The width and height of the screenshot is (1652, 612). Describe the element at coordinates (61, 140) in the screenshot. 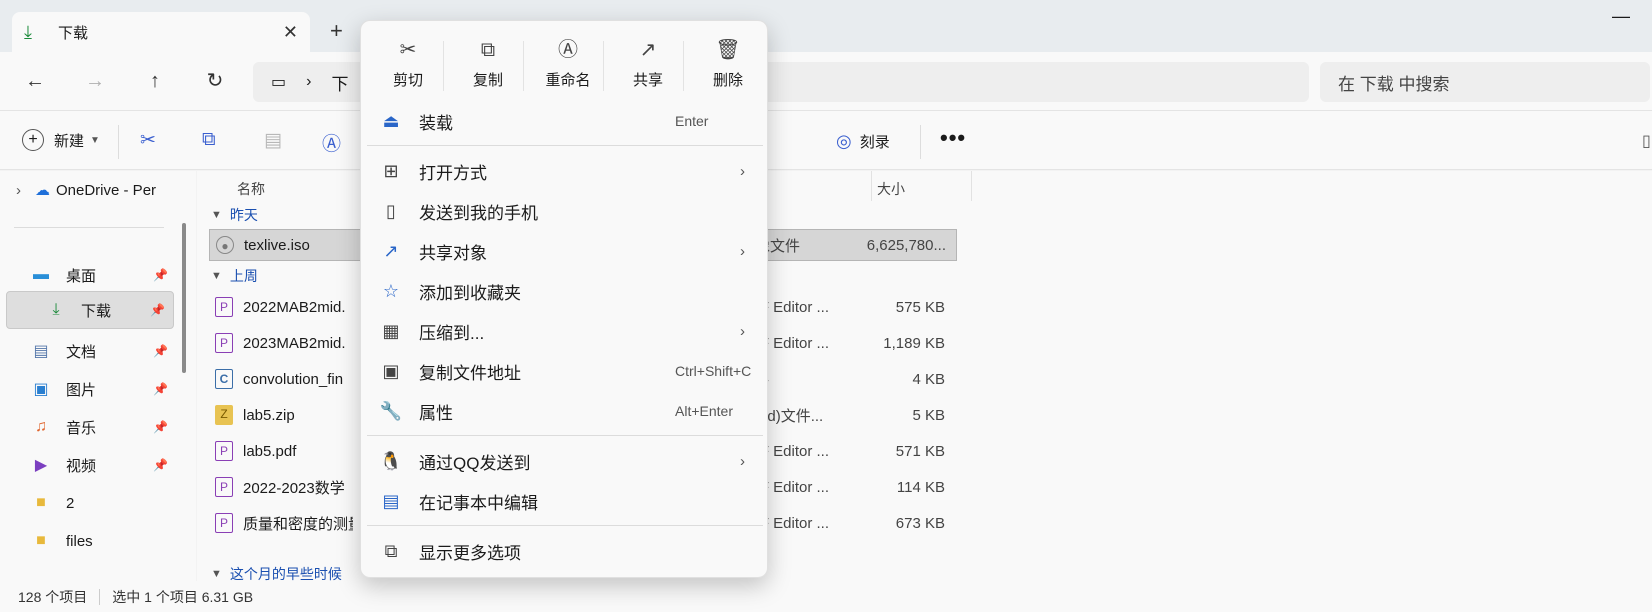

I see `new-button: + 新建 ▼` at that location.